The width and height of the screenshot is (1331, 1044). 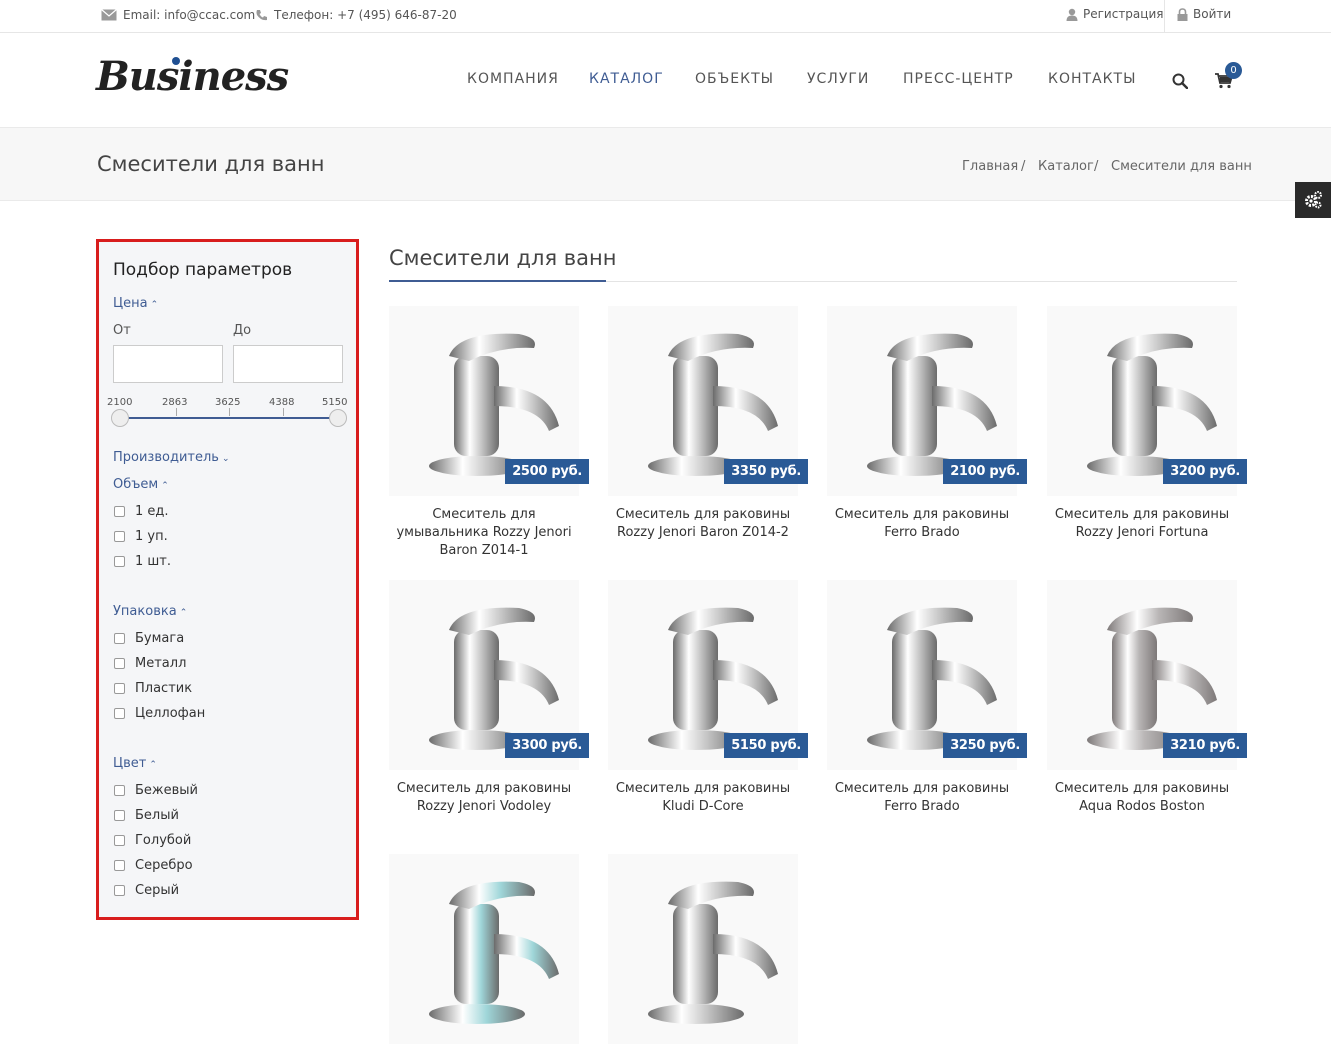 I want to click on login-link: Войти, so click(x=1204, y=14).